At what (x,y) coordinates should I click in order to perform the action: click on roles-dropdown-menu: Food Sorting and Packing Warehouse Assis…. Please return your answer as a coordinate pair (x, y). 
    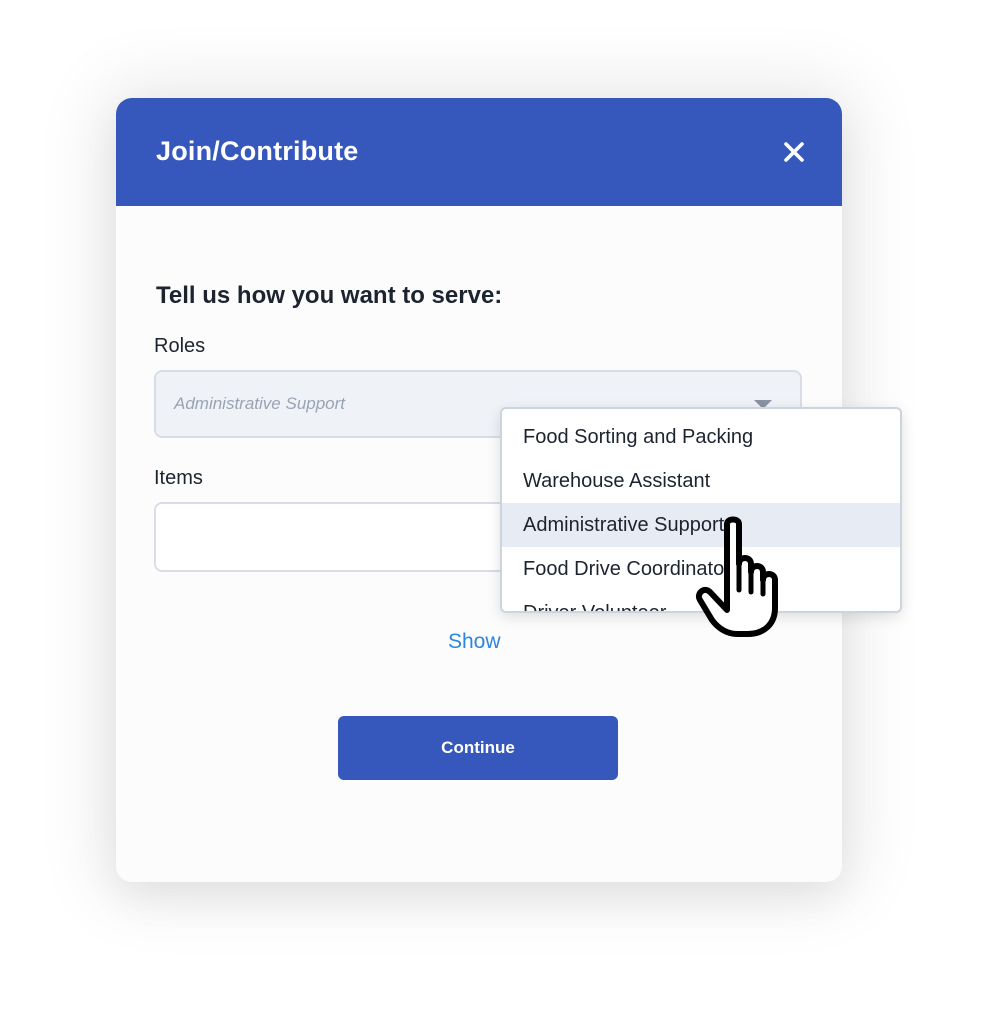
    Looking at the image, I should click on (701, 510).